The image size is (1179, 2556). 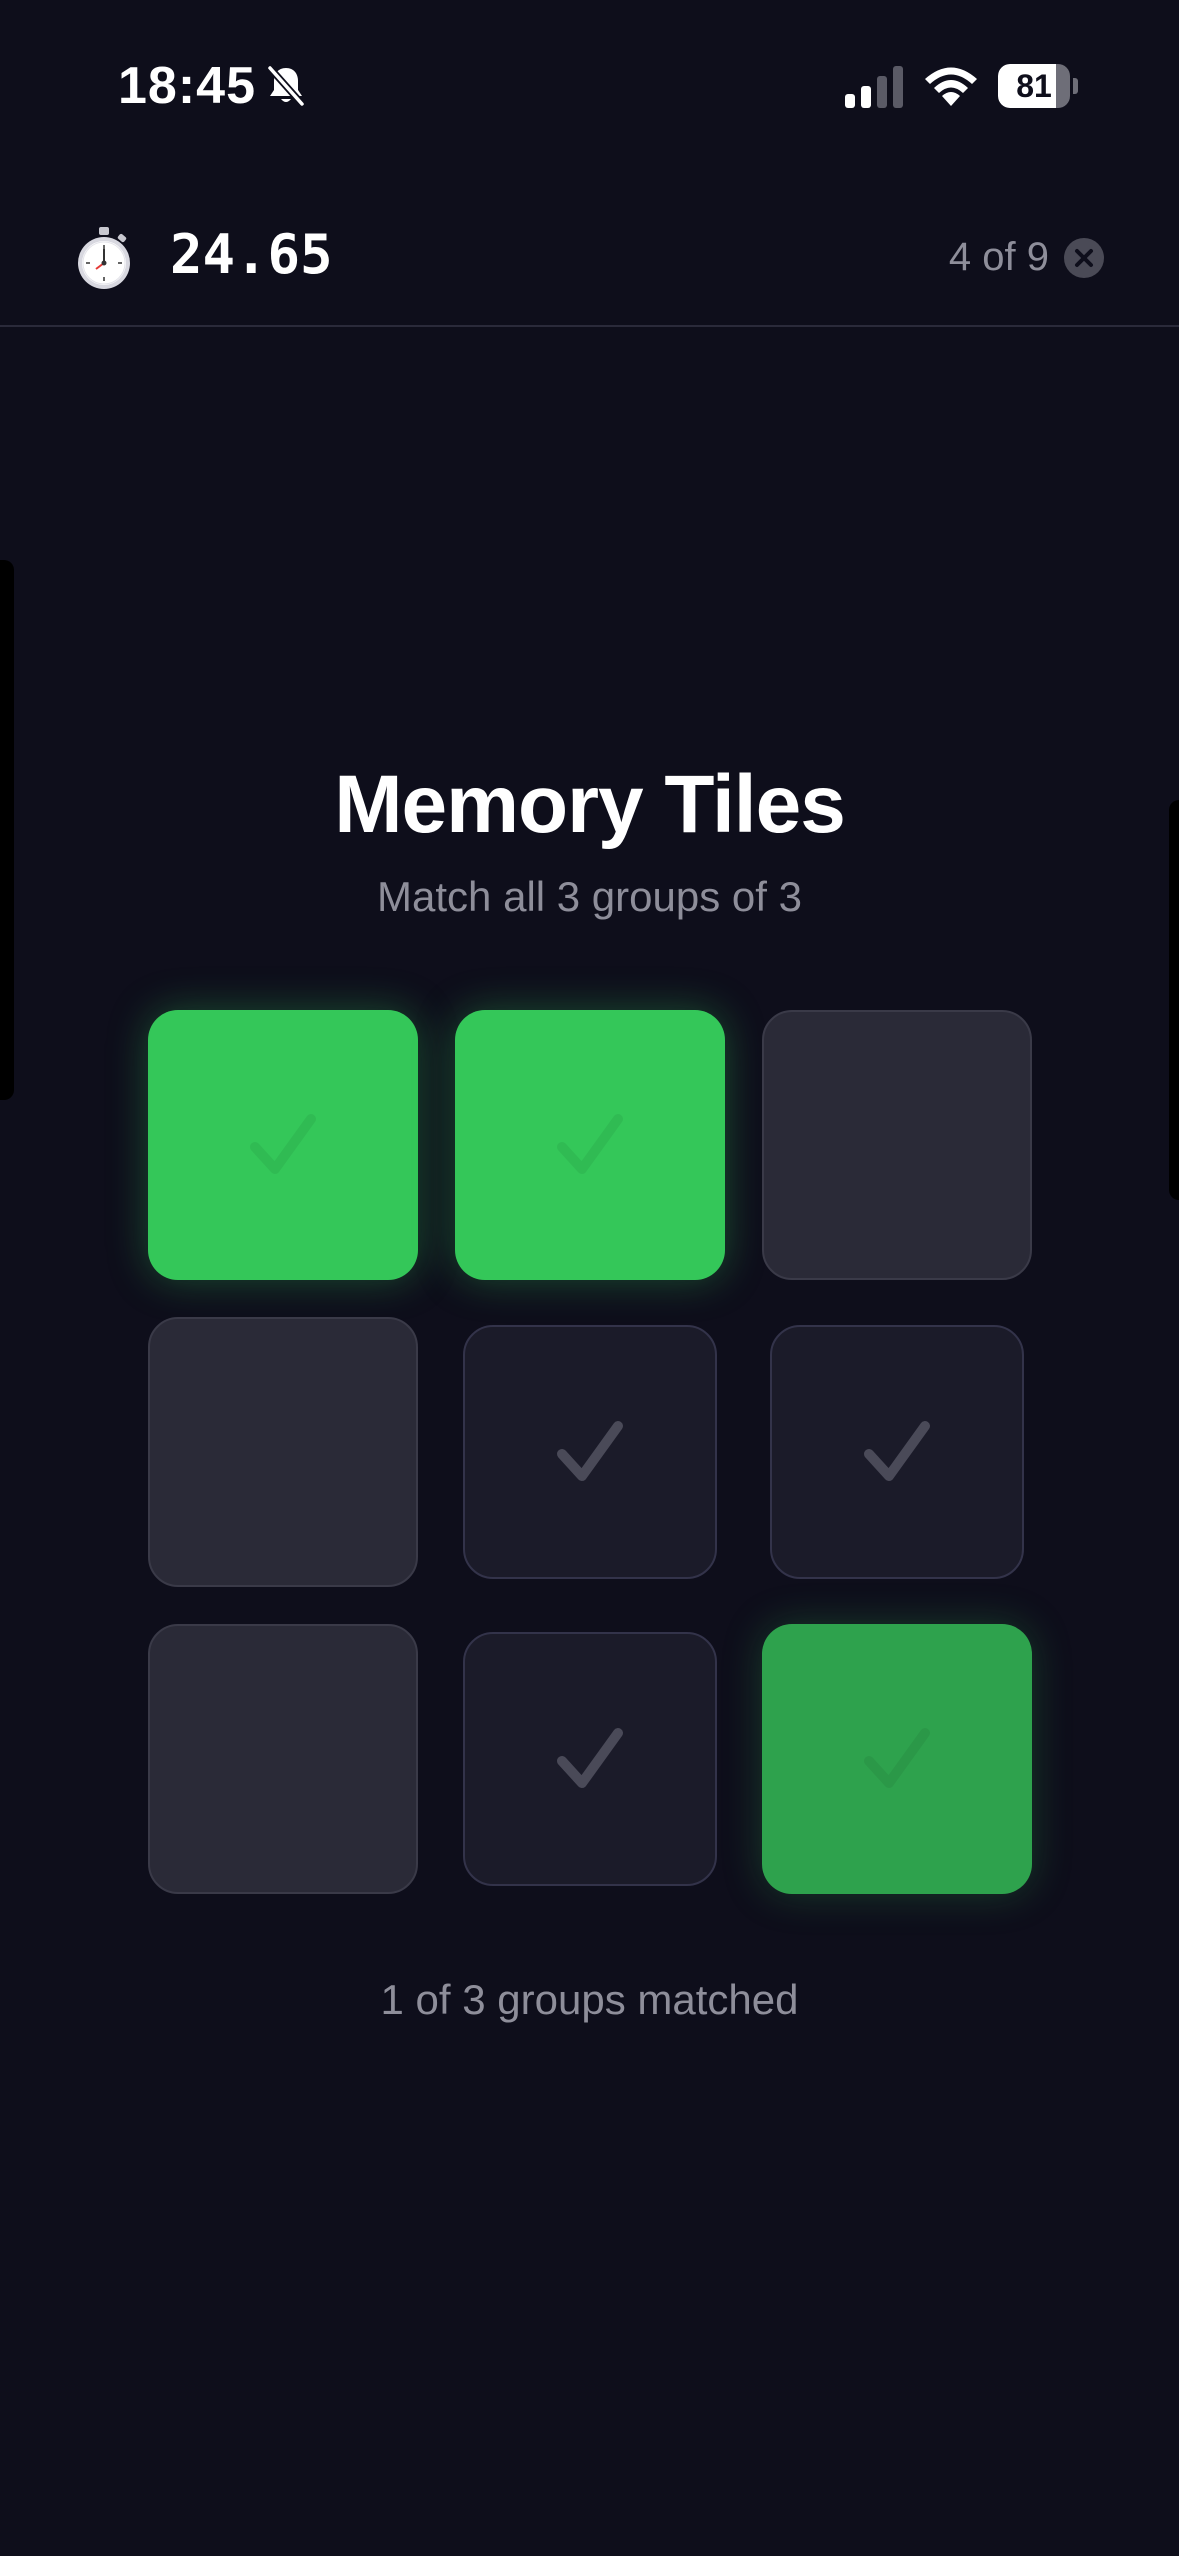 I want to click on tile-r2-c3, so click(x=897, y=1452).